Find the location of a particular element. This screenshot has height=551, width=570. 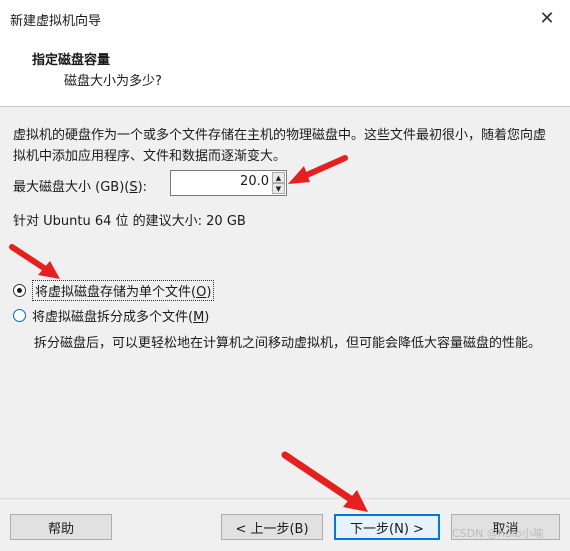

radio-checked-icon is located at coordinates (19, 290).